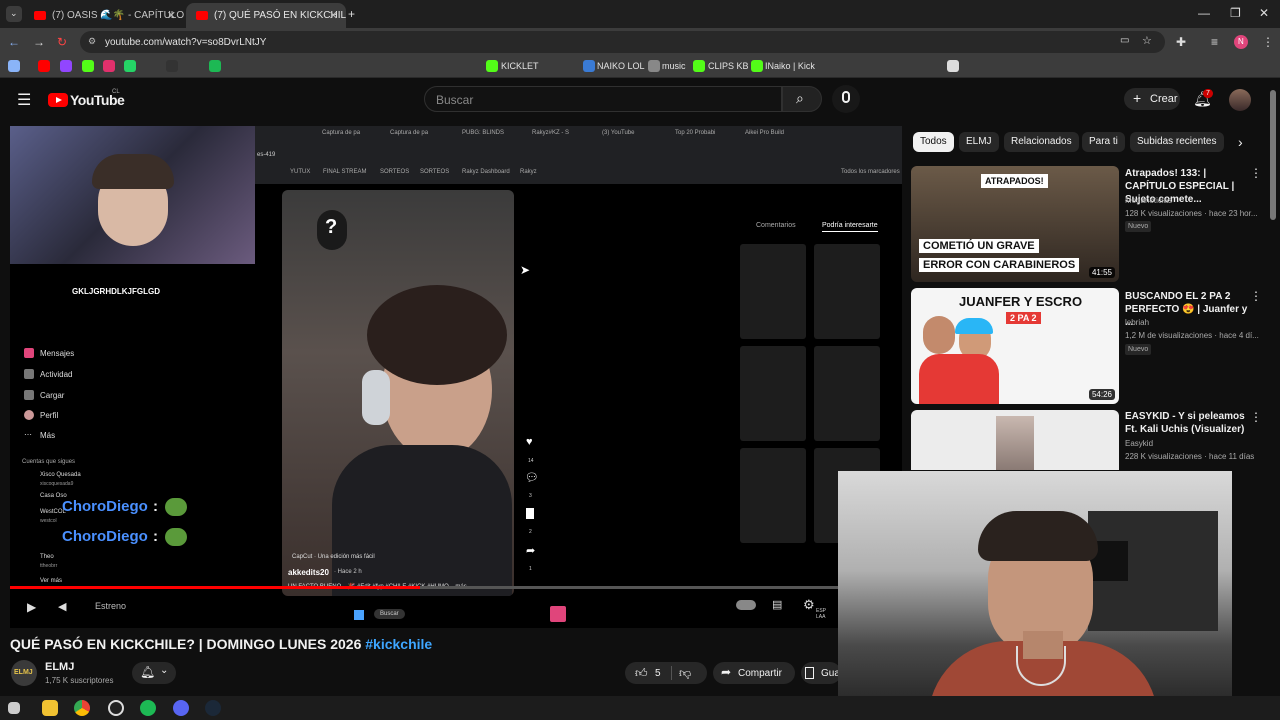 Image resolution: width=1280 pixels, height=720 pixels. Describe the element at coordinates (1240, 142) in the screenshot. I see `chevron-right-icon: ›` at that location.